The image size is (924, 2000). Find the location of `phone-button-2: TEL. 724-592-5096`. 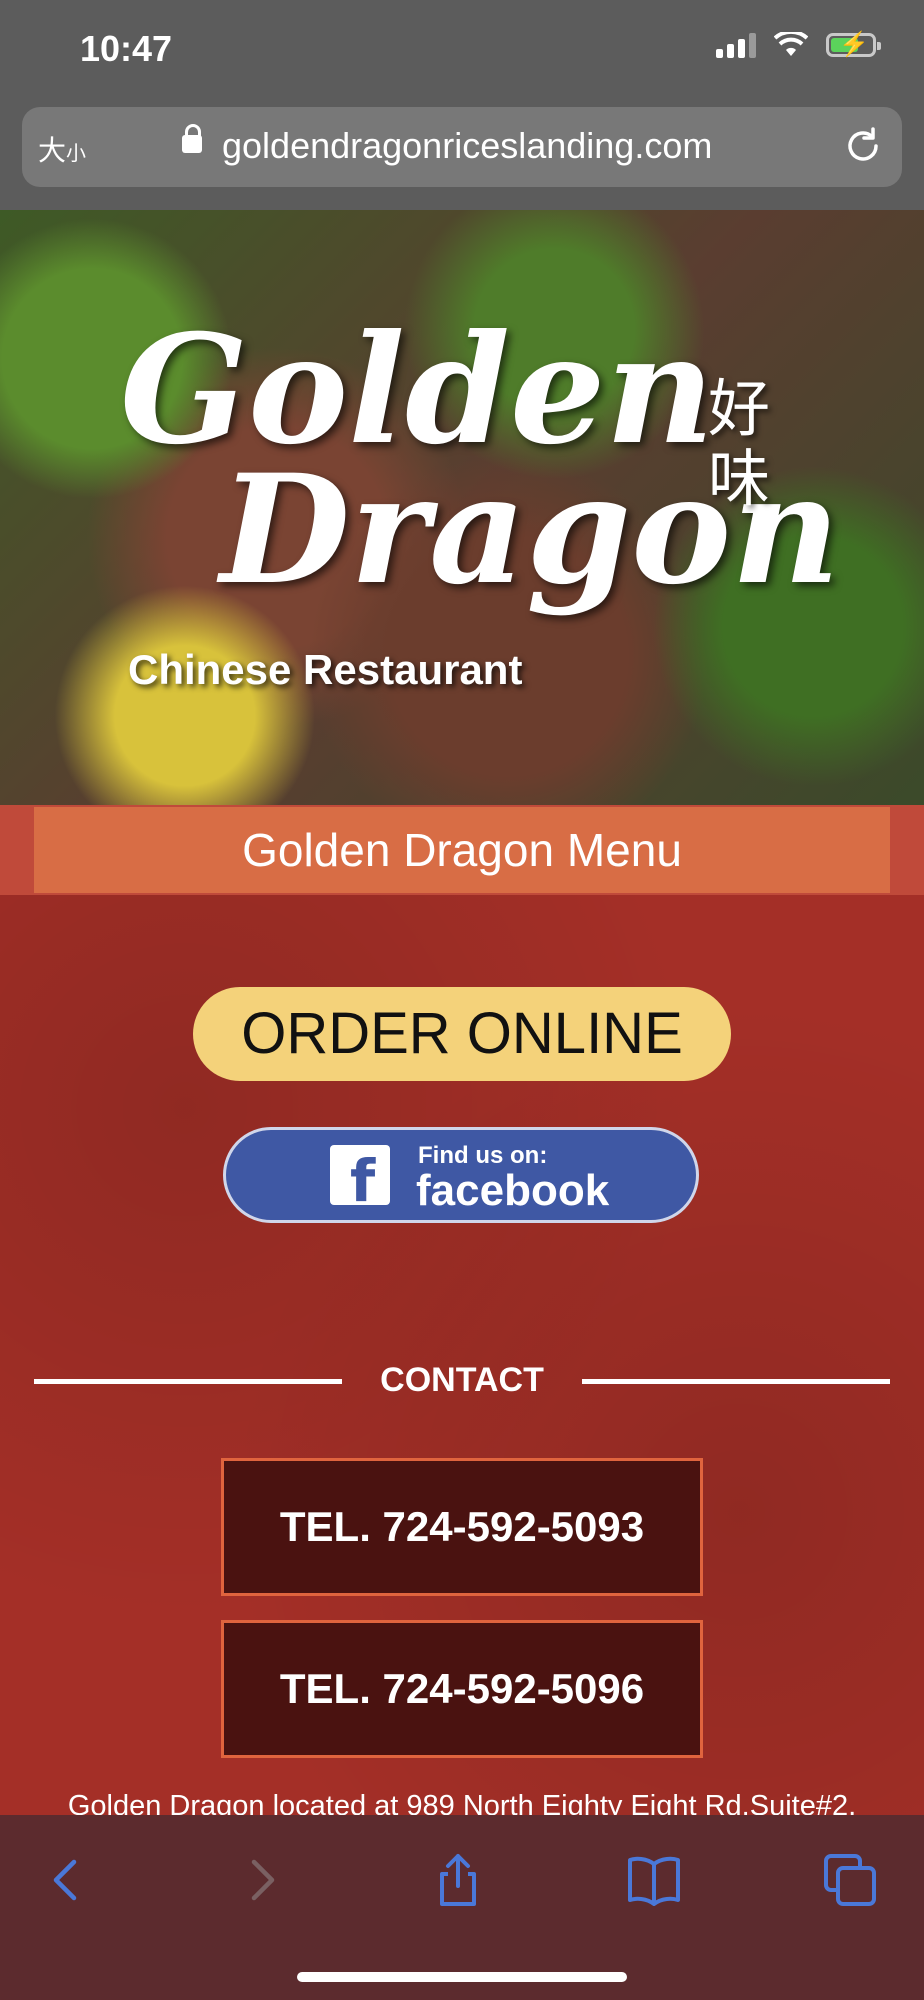

phone-button-2: TEL. 724-592-5096 is located at coordinates (462, 1689).